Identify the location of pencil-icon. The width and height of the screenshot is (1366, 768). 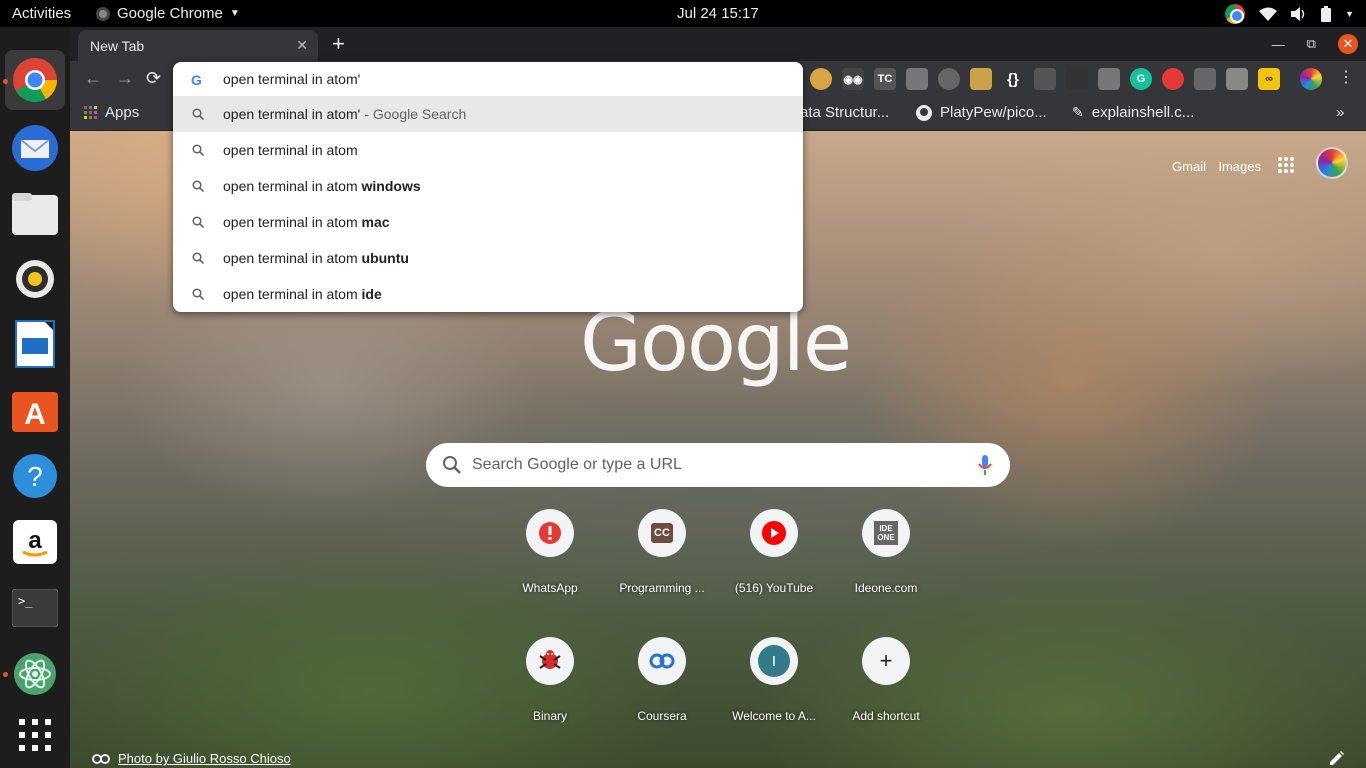
(1337, 758).